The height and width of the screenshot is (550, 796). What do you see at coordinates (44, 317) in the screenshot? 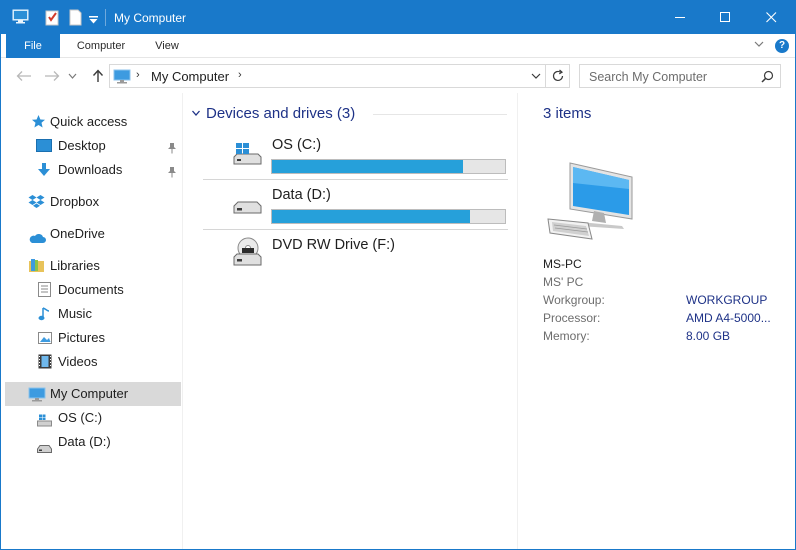
I see `music-note-icon` at bounding box center [44, 317].